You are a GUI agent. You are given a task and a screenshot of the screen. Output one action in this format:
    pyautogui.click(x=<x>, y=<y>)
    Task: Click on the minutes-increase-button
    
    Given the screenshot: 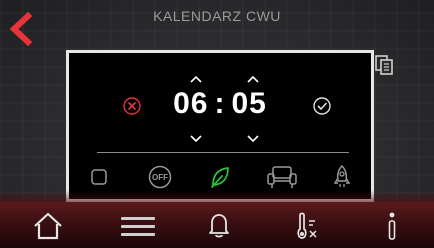 What is the action you would take?
    pyautogui.click(x=253, y=77)
    